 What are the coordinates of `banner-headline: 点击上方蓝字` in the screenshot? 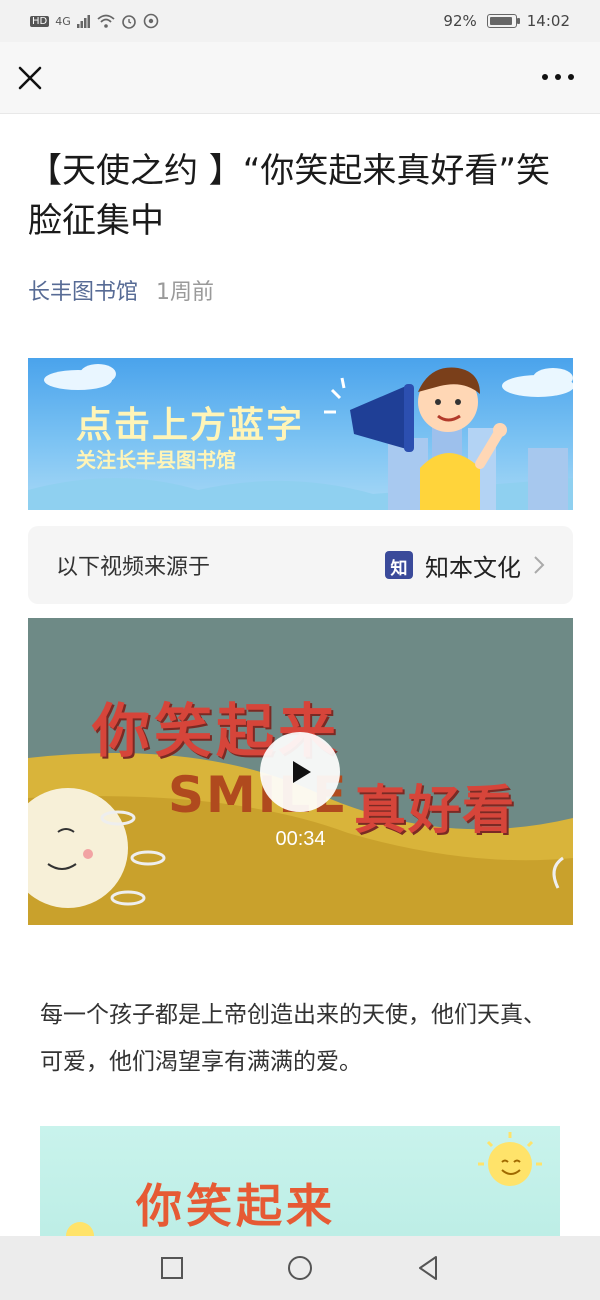 It's located at (190, 425).